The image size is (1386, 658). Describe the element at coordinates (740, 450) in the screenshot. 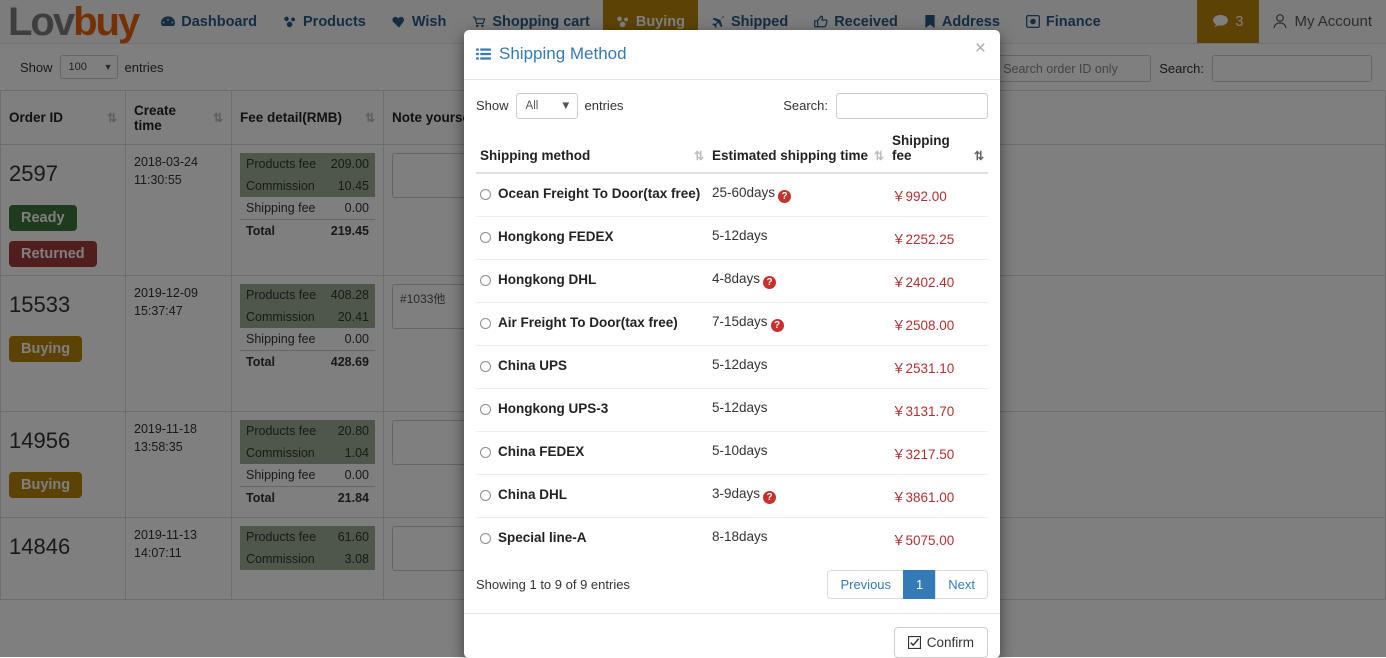

I see `estimated-time: 5-10days` at that location.